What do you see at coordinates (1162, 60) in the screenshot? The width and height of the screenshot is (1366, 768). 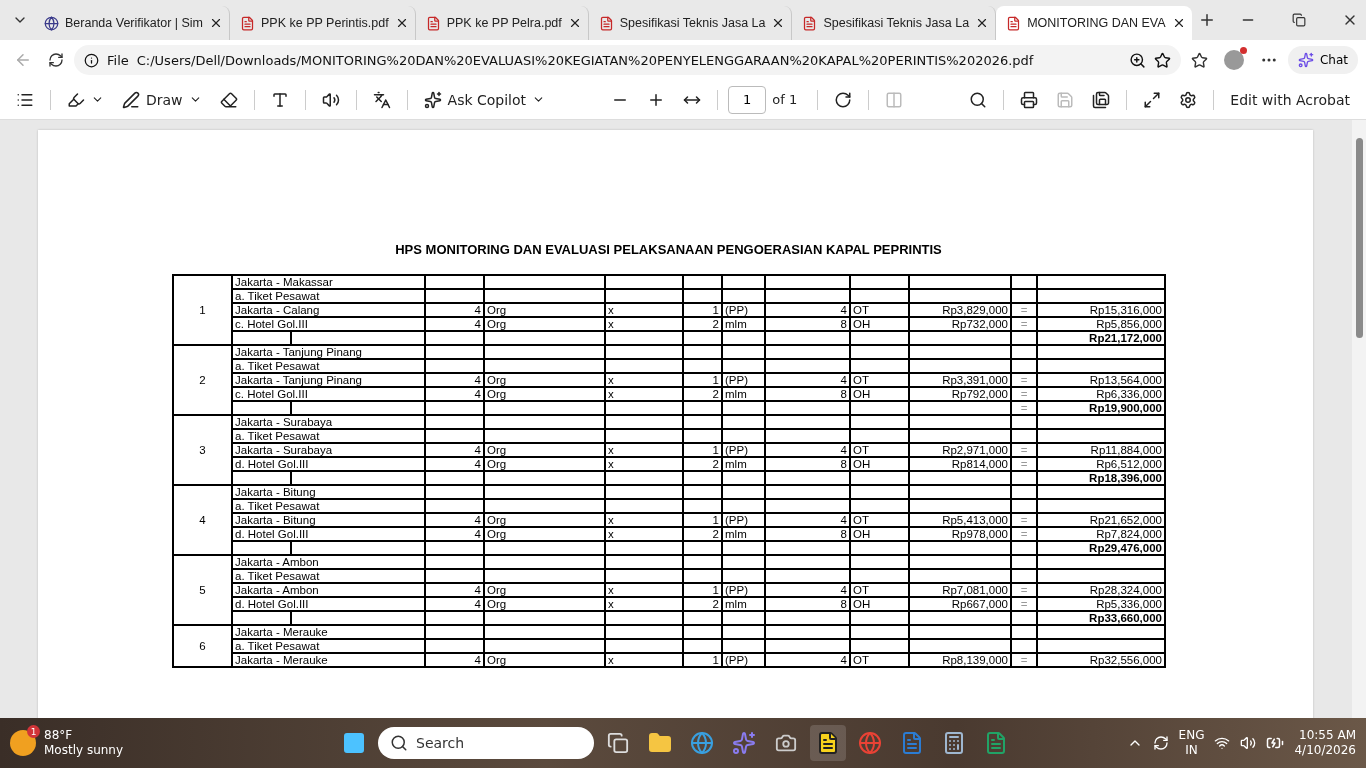 I see `star-icon` at bounding box center [1162, 60].